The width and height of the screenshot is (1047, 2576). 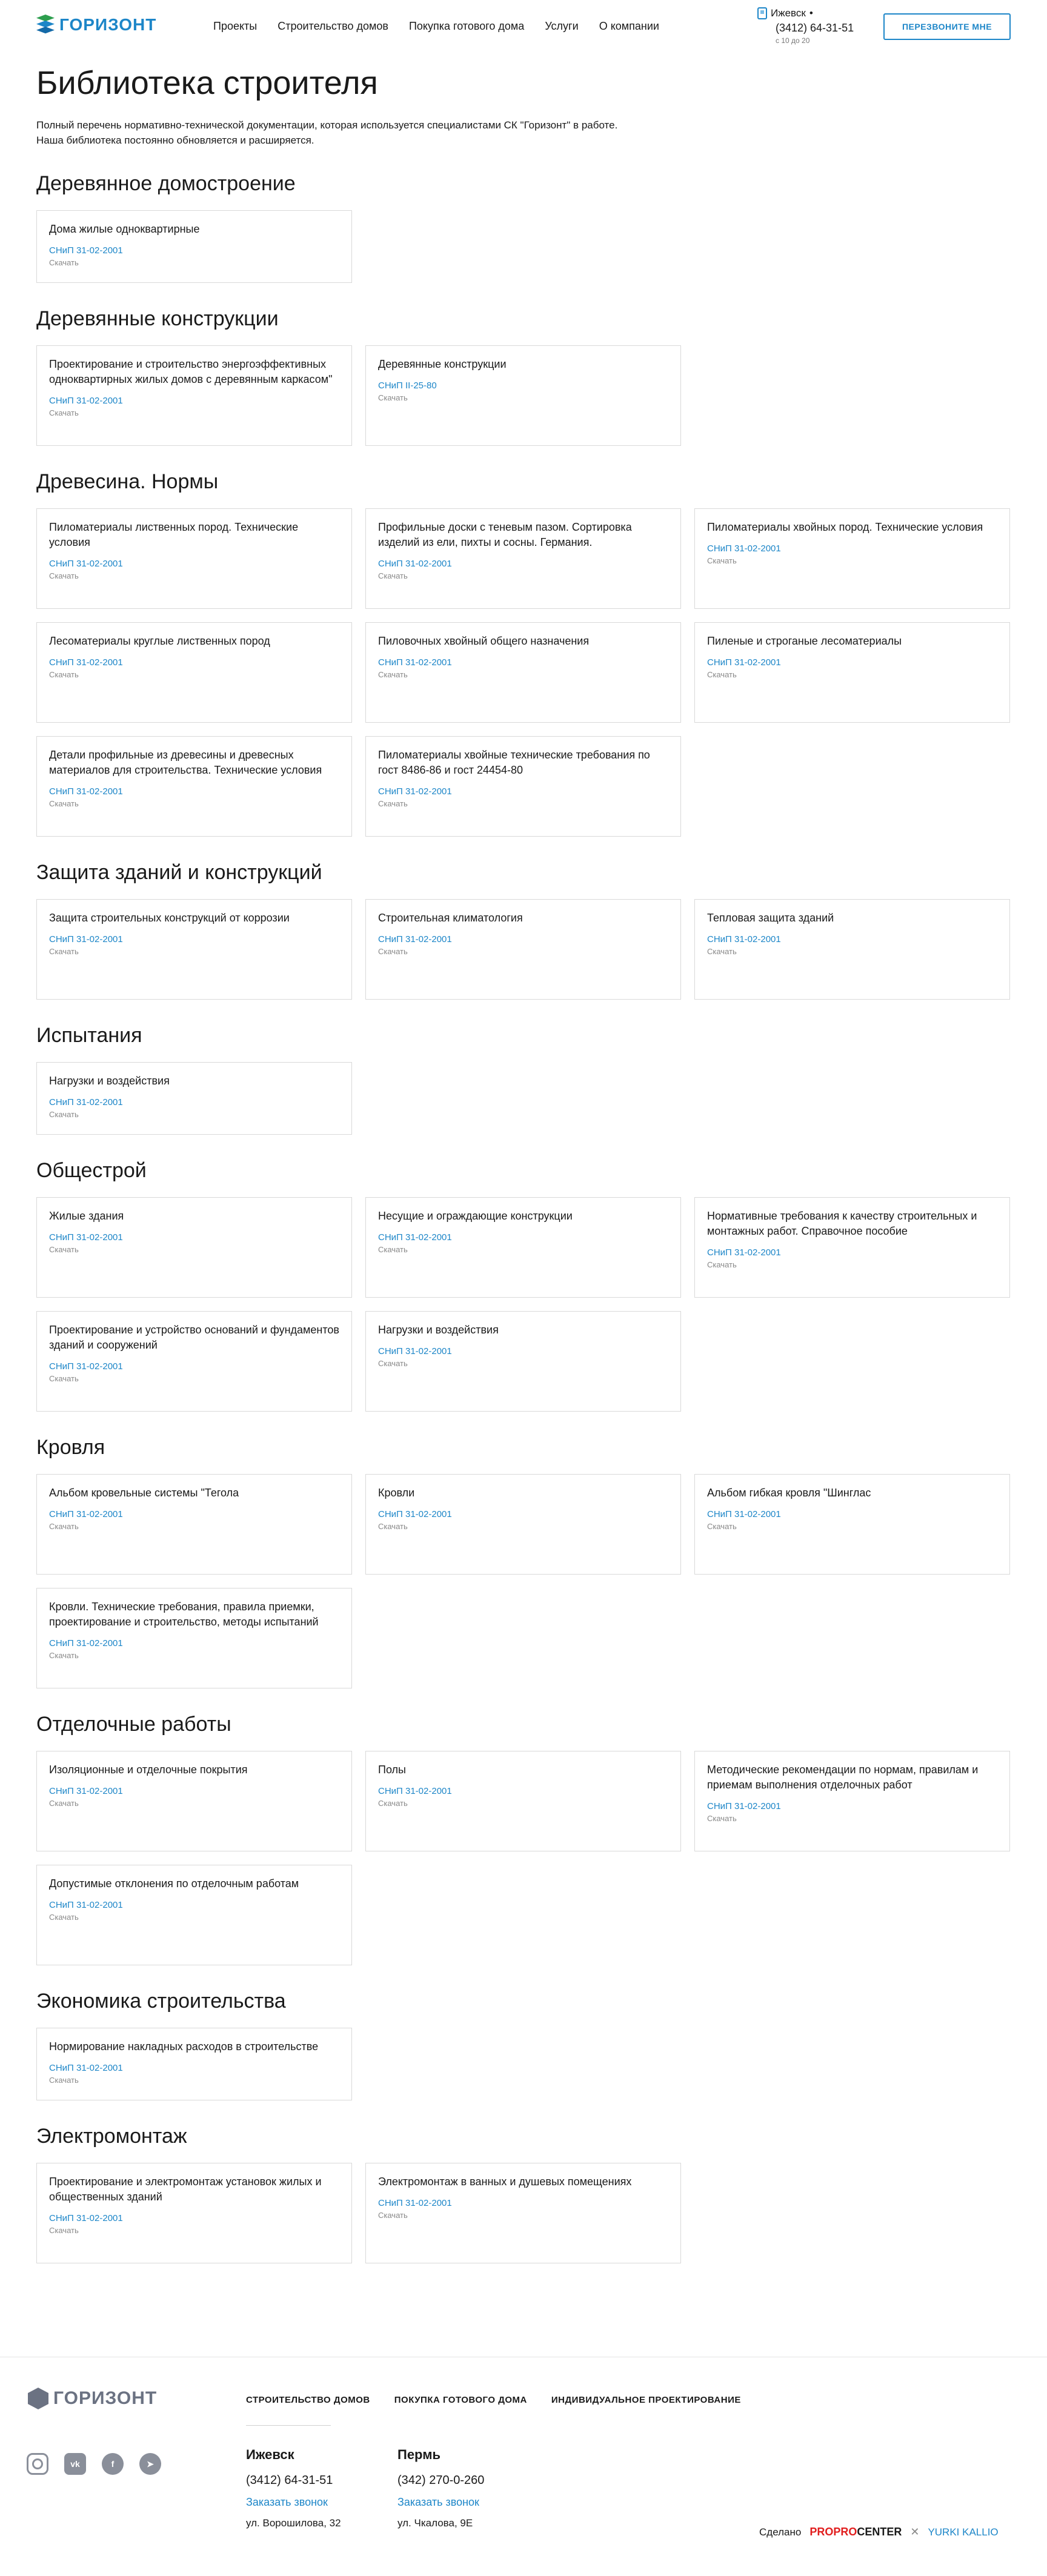 I want to click on footer-divider, so click(x=288, y=2425).